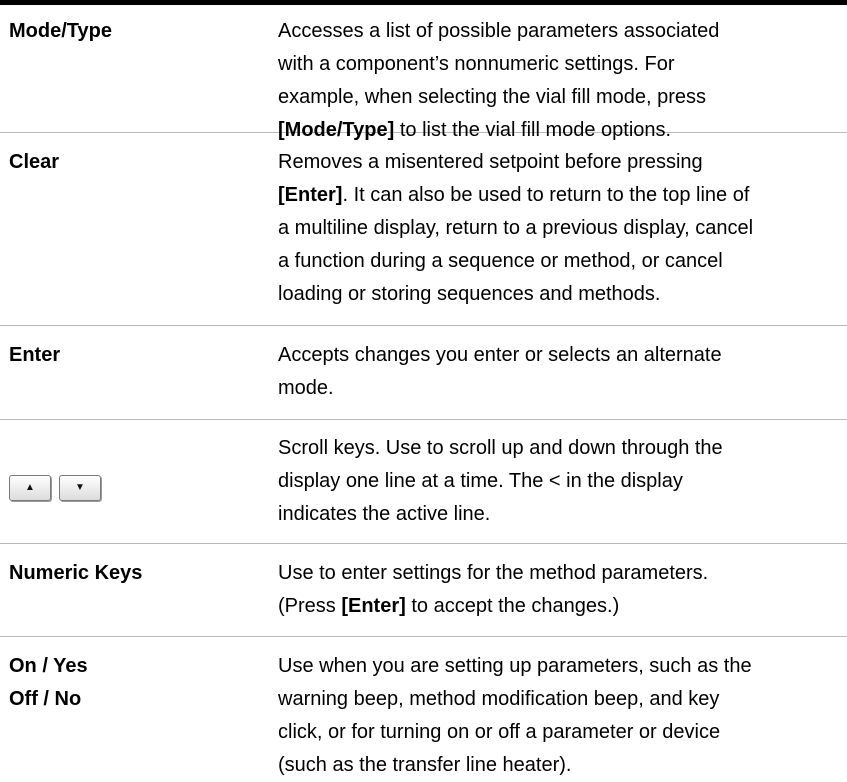 The height and width of the screenshot is (782, 847). Describe the element at coordinates (48, 666) in the screenshot. I see `key-name-on-yes: On / Yes` at that location.